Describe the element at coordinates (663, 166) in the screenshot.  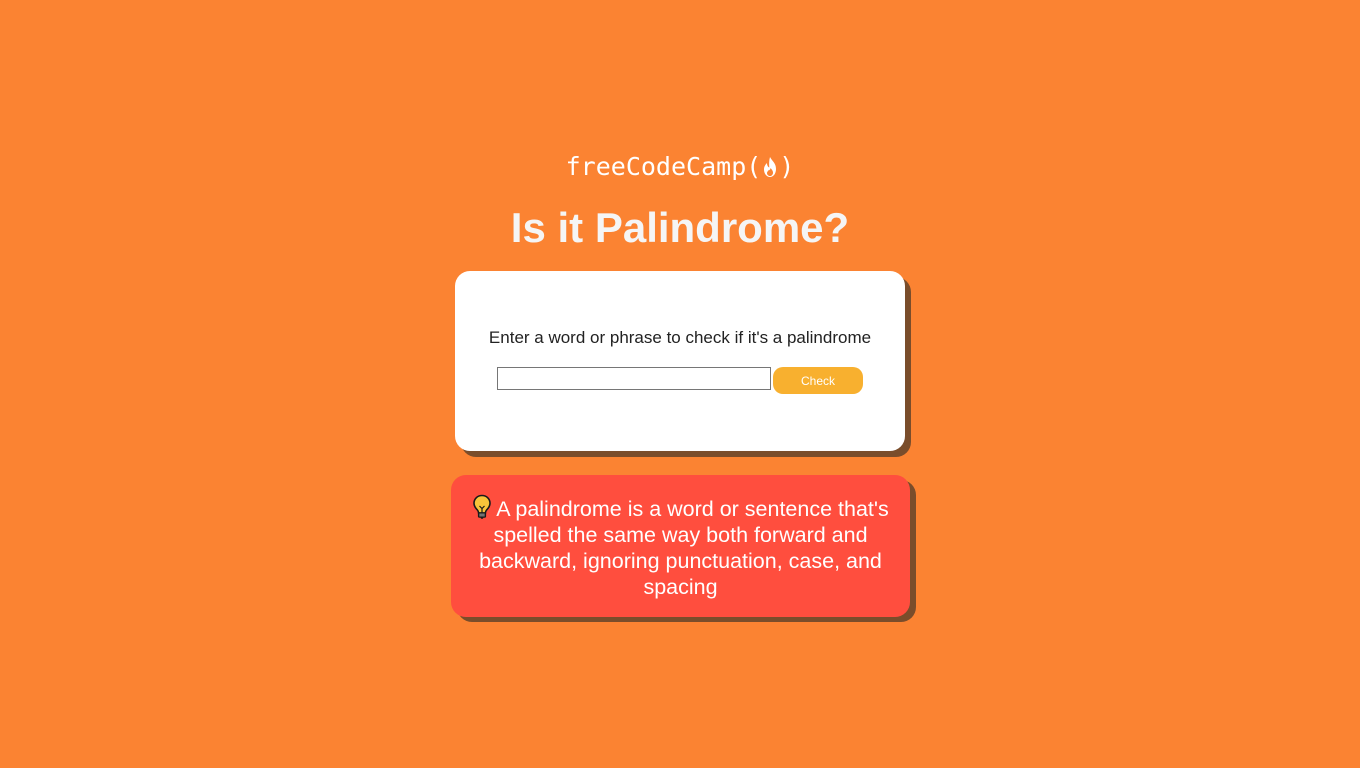
I see `logo-text: freeCodeCamp(` at that location.